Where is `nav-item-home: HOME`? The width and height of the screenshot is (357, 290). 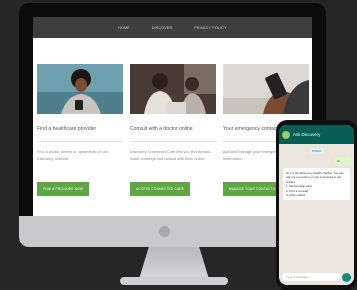
nav-item-home: HOME is located at coordinates (124, 28).